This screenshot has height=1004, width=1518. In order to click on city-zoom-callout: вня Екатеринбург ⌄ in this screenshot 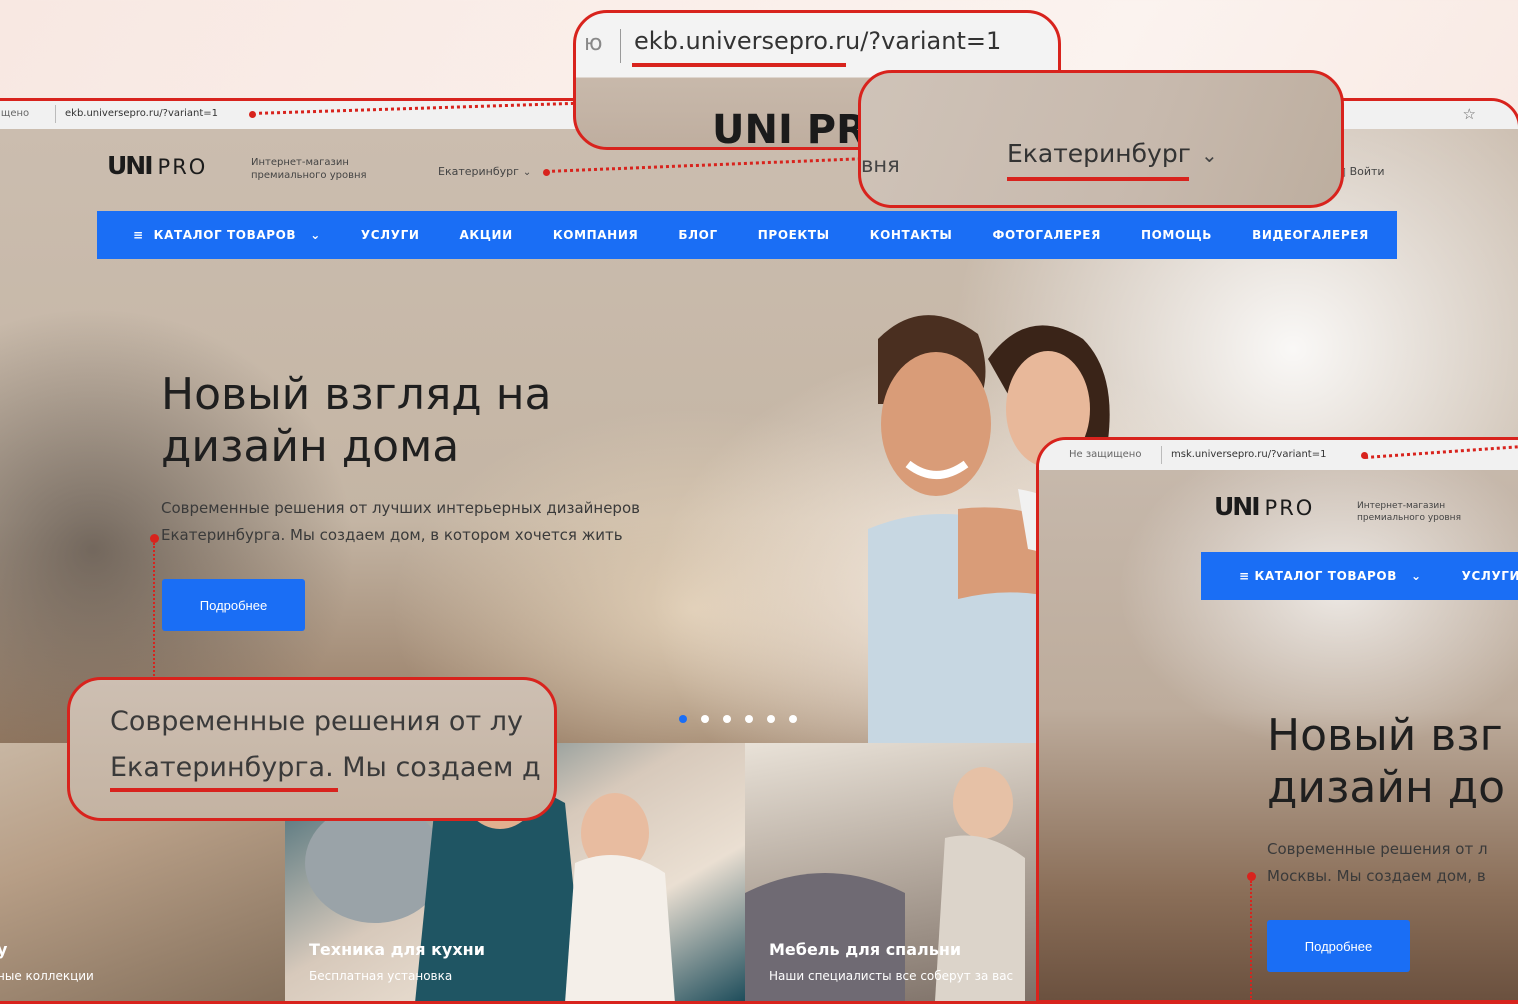, I will do `click(1101, 139)`.